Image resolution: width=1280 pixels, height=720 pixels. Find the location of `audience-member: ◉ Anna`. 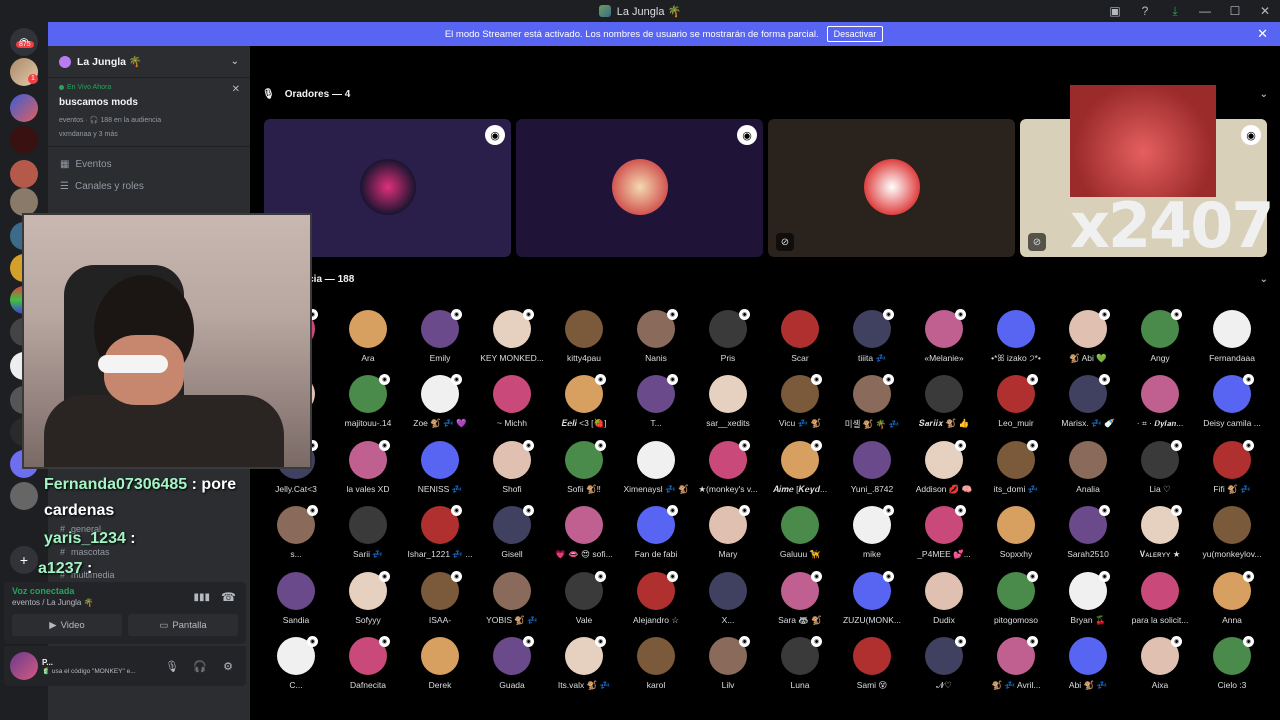

audience-member: ◉ Anna is located at coordinates (1232, 601).